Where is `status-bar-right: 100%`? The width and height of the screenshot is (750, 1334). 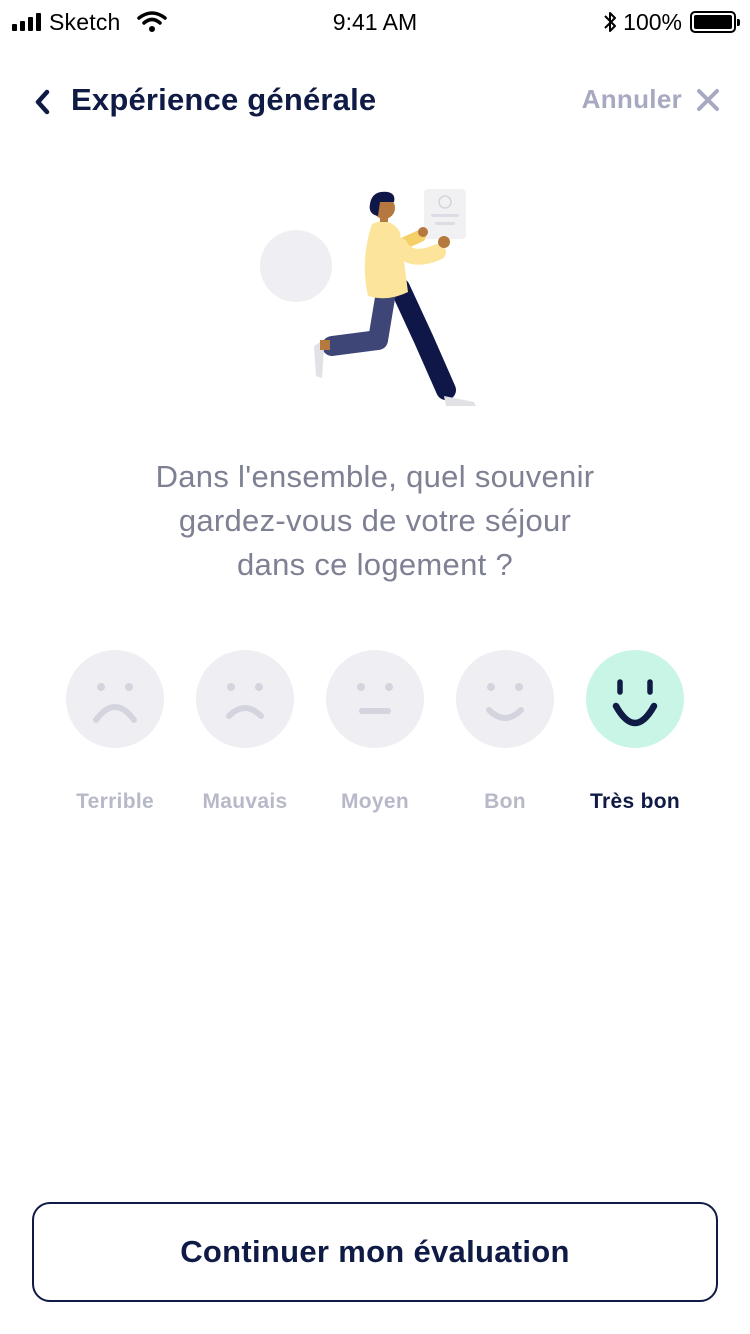
status-bar-right: 100% is located at coordinates (671, 22).